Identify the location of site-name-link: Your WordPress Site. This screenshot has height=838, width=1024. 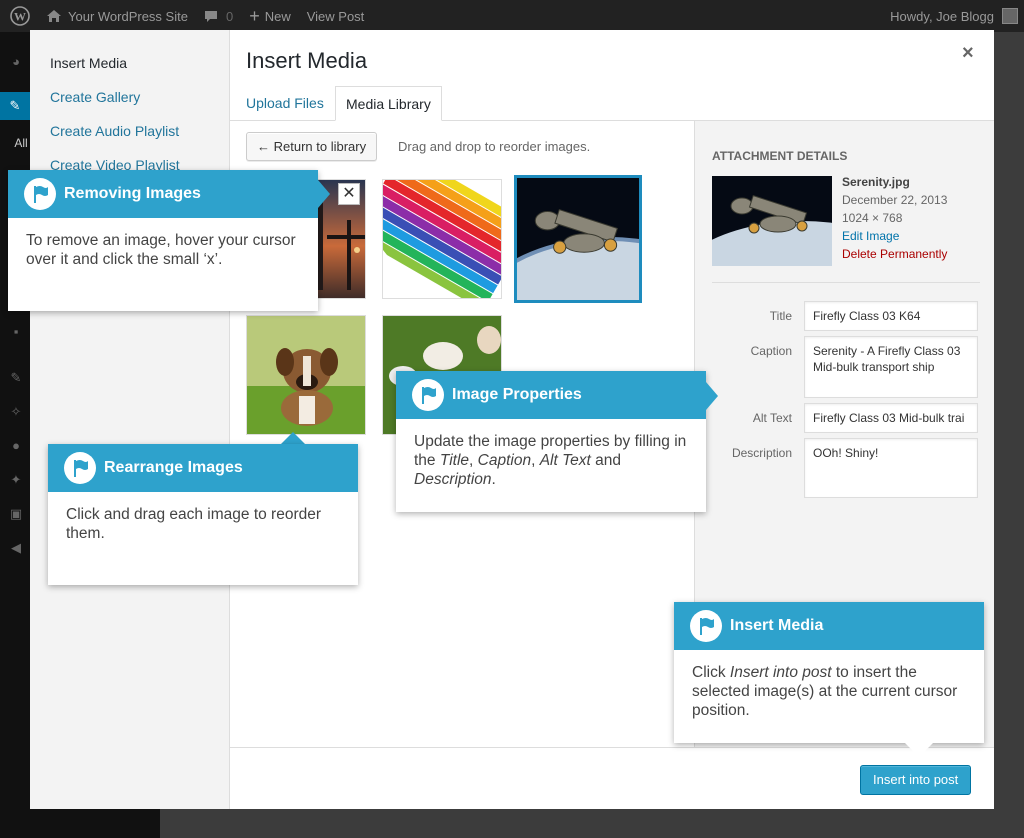
(117, 16).